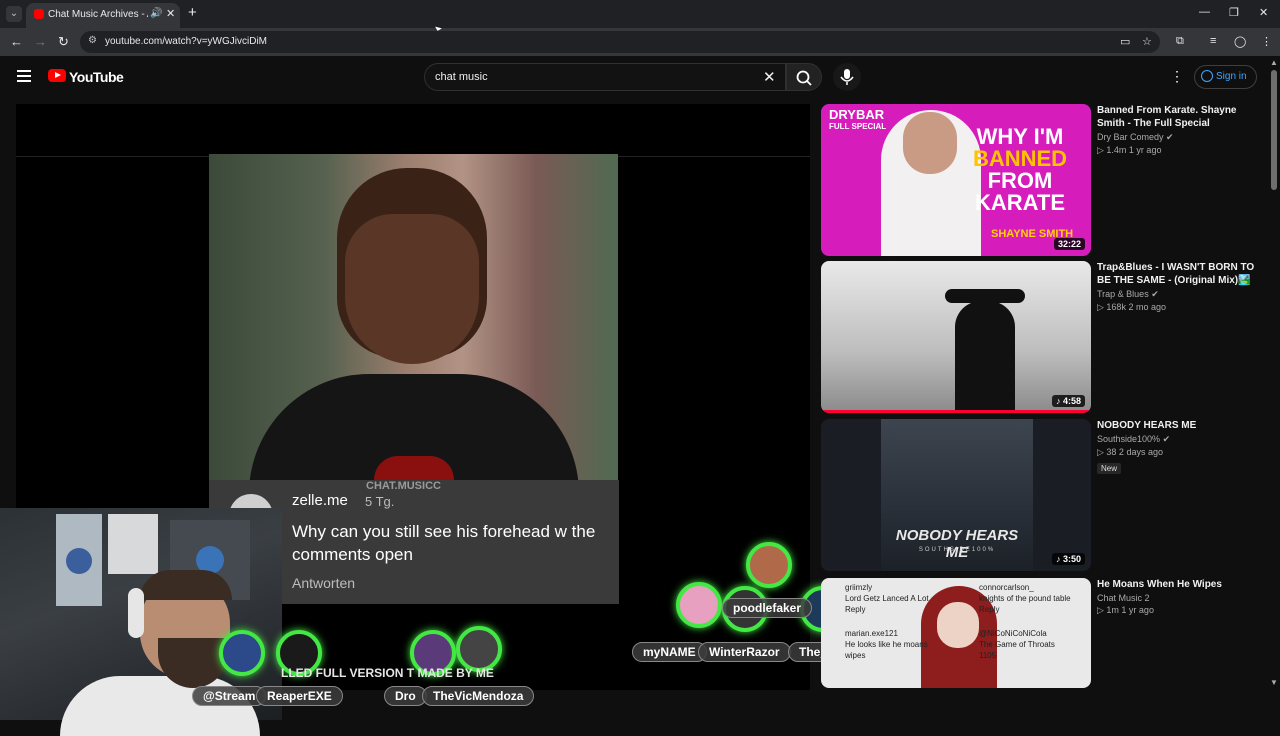 This screenshot has width=1280, height=736. What do you see at coordinates (14, 14) in the screenshot?
I see `tab-search-button: ⌄` at bounding box center [14, 14].